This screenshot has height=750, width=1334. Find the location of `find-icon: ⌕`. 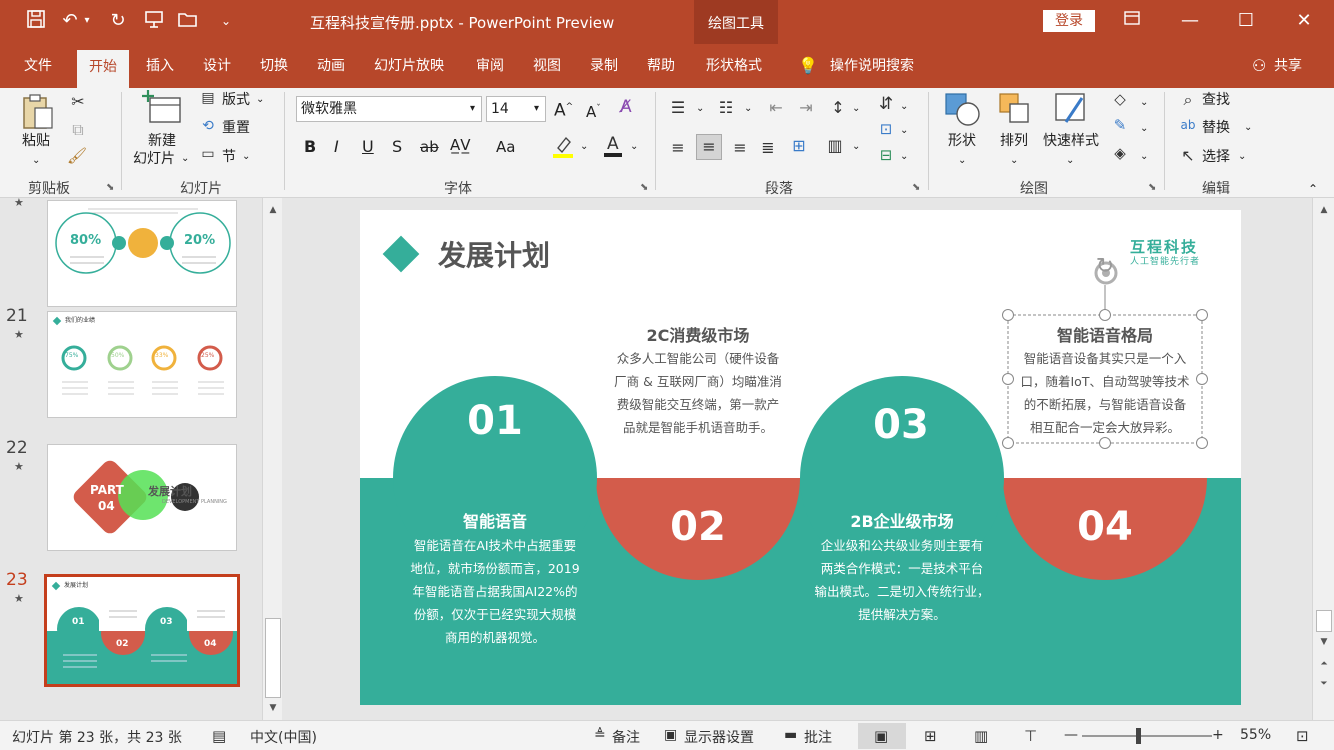

find-icon: ⌕ is located at coordinates (1188, 100).